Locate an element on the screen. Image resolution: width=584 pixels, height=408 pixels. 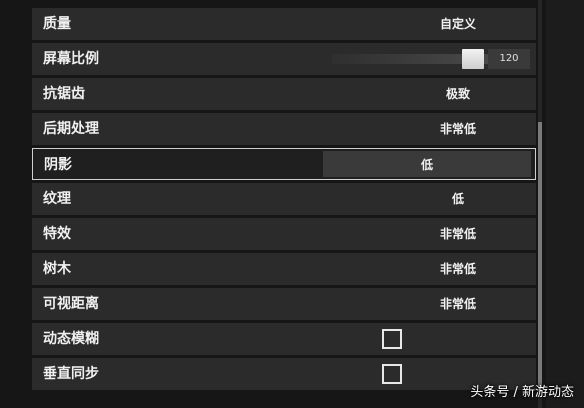
setting-label: 纹理 is located at coordinates (57, 199).